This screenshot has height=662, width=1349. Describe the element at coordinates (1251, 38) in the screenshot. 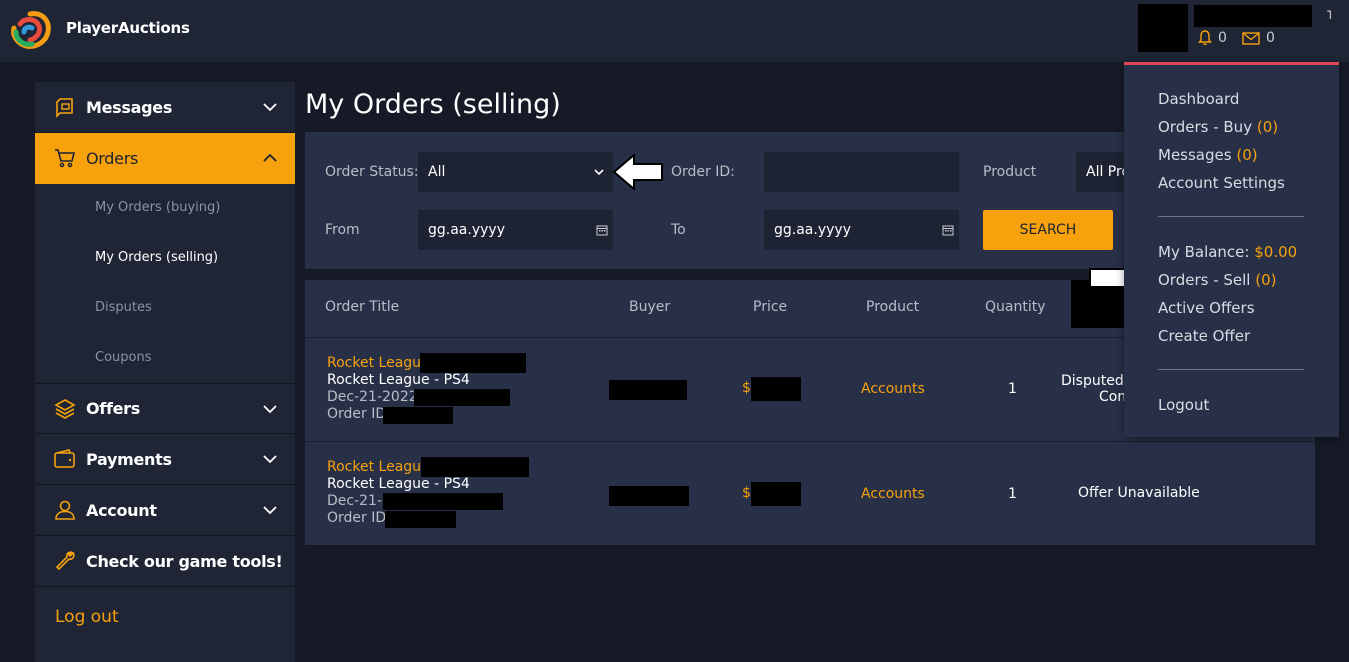

I see `mail-icon` at that location.